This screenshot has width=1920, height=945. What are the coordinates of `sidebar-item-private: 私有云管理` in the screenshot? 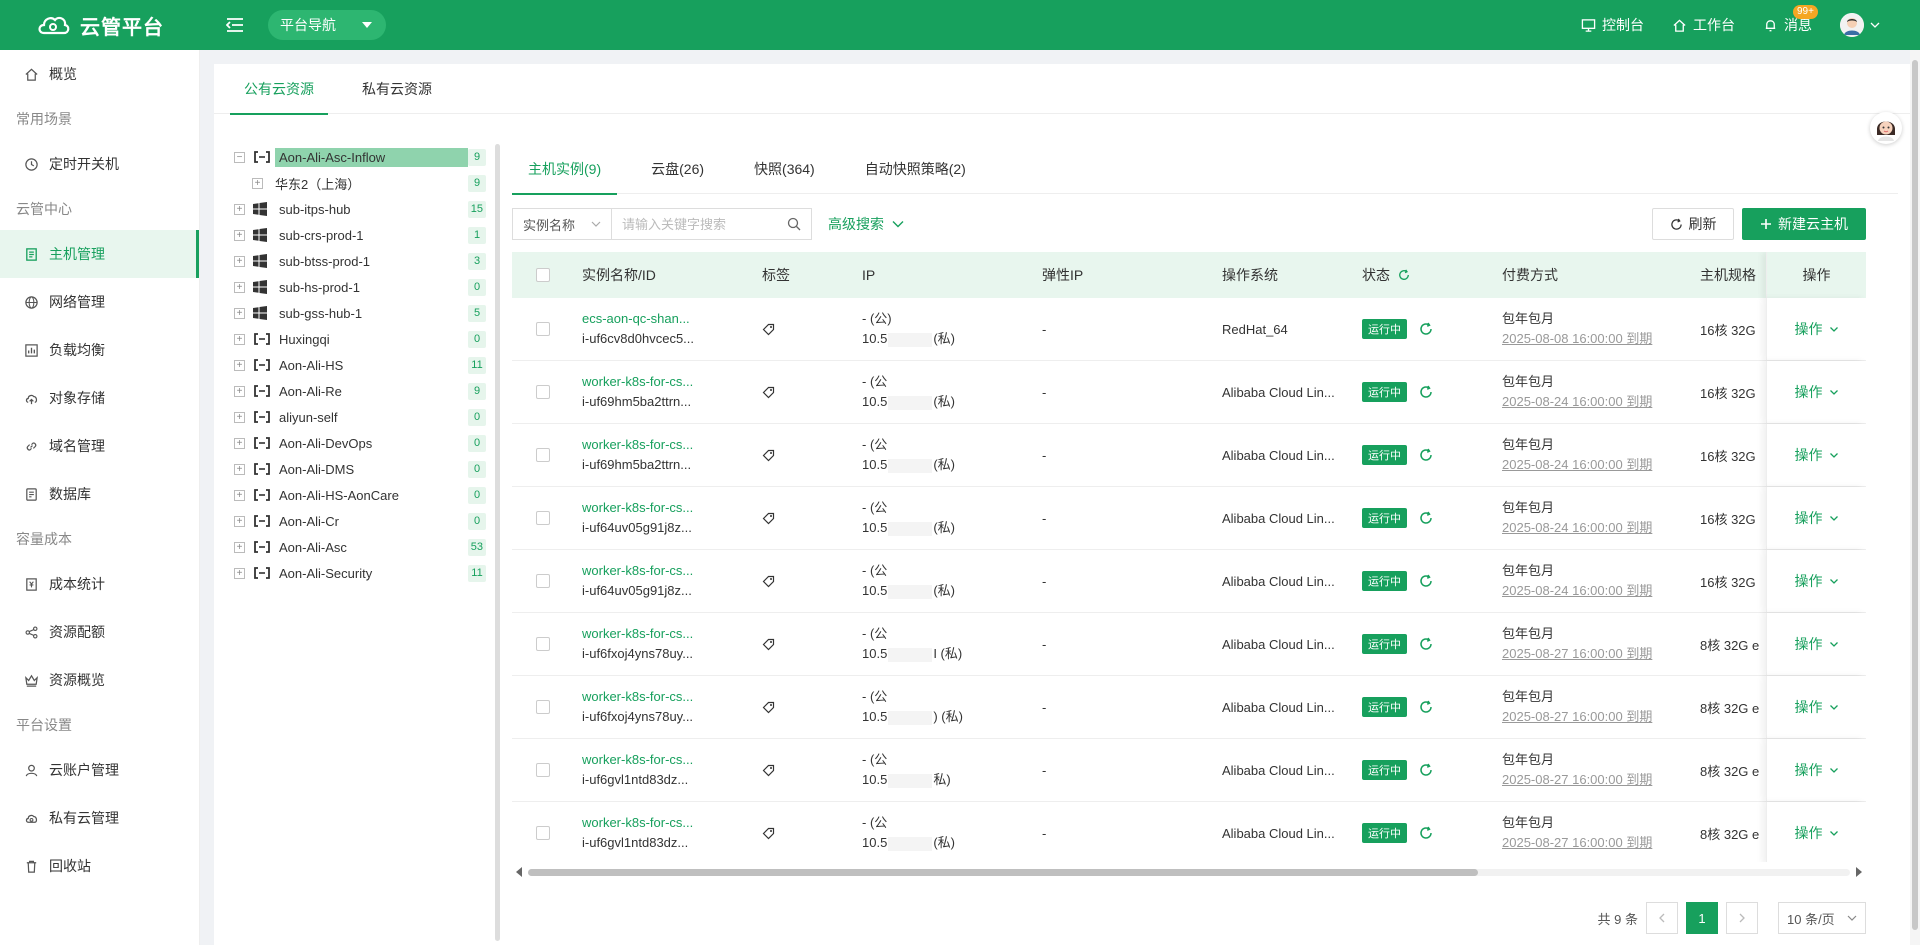 It's located at (99, 818).